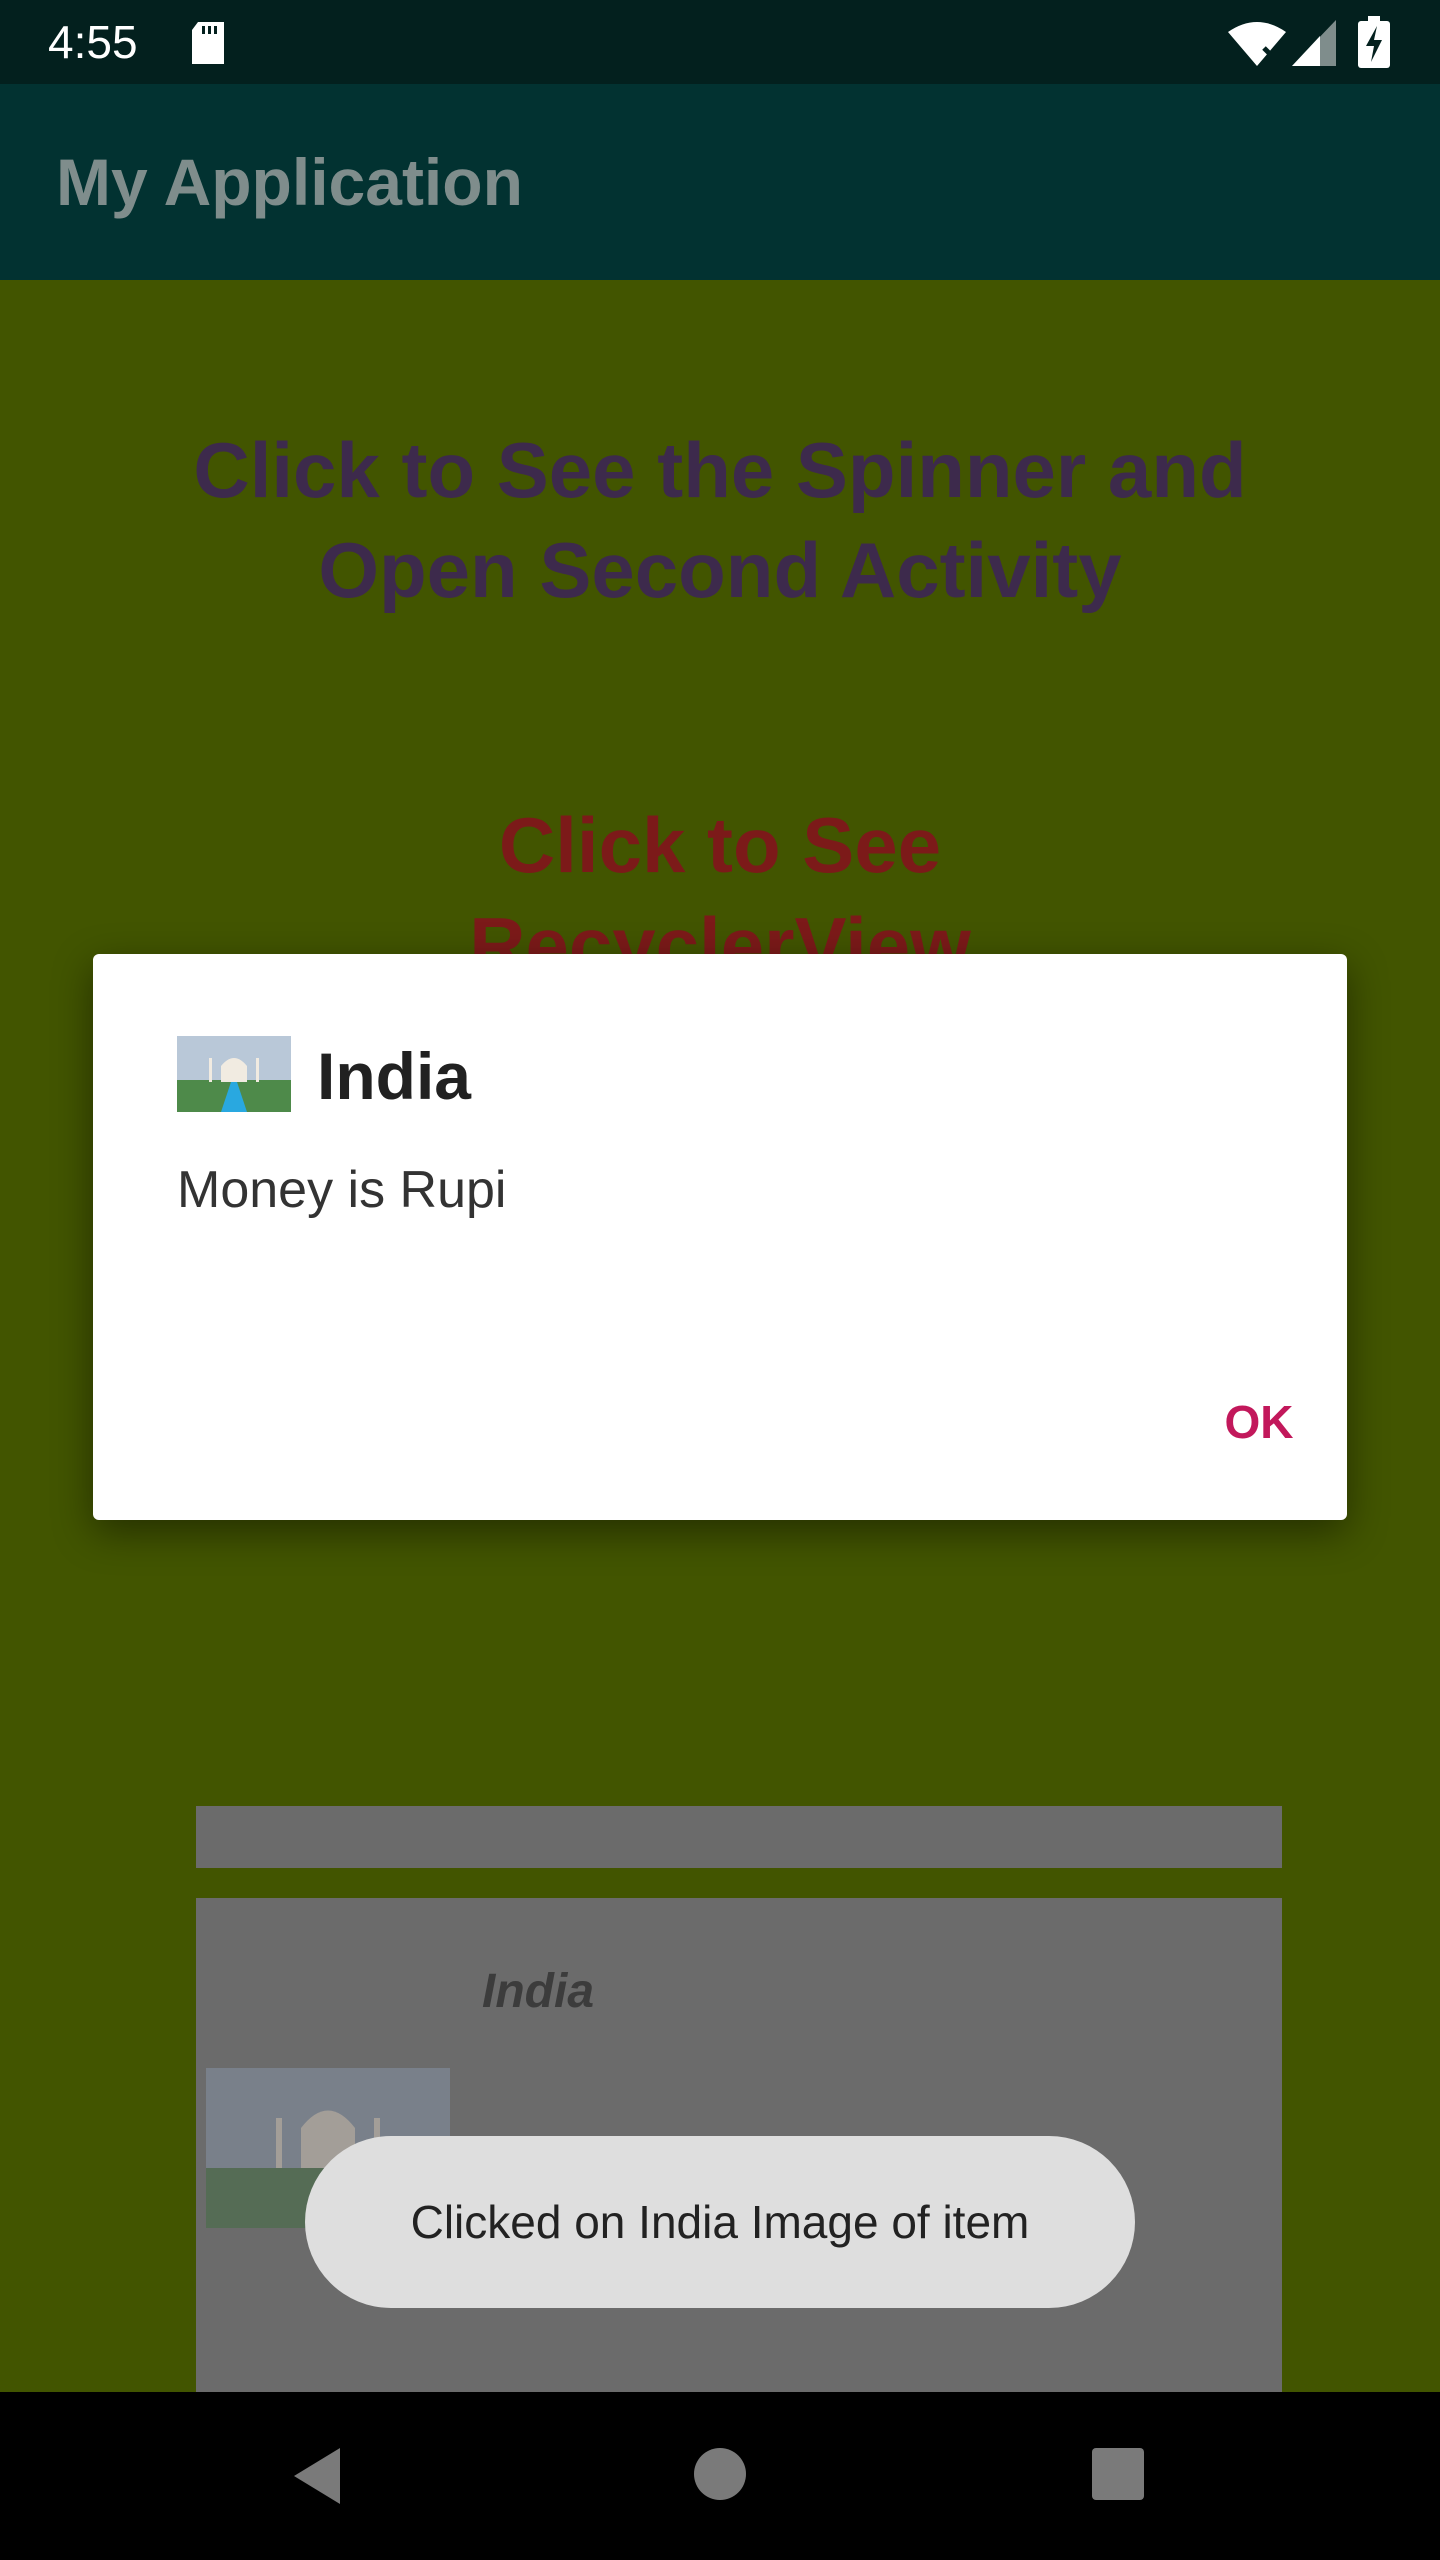 This screenshot has height=2560, width=1440. I want to click on ok-button: OK, so click(1259, 1422).